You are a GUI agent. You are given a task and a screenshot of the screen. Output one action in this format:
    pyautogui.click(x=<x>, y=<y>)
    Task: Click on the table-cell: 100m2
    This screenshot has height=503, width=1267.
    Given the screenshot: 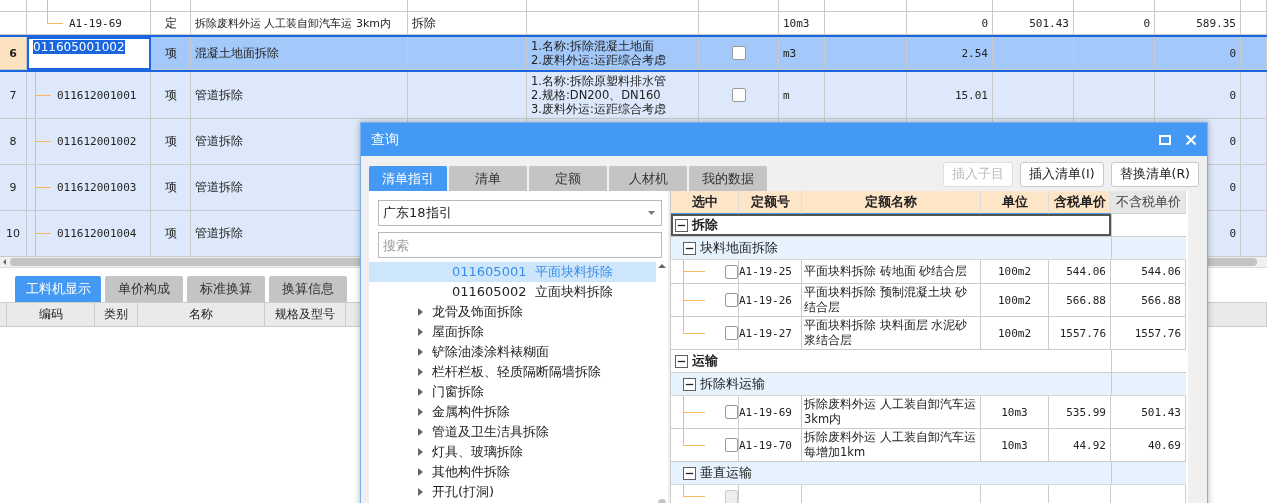 What is the action you would take?
    pyautogui.click(x=1014, y=333)
    